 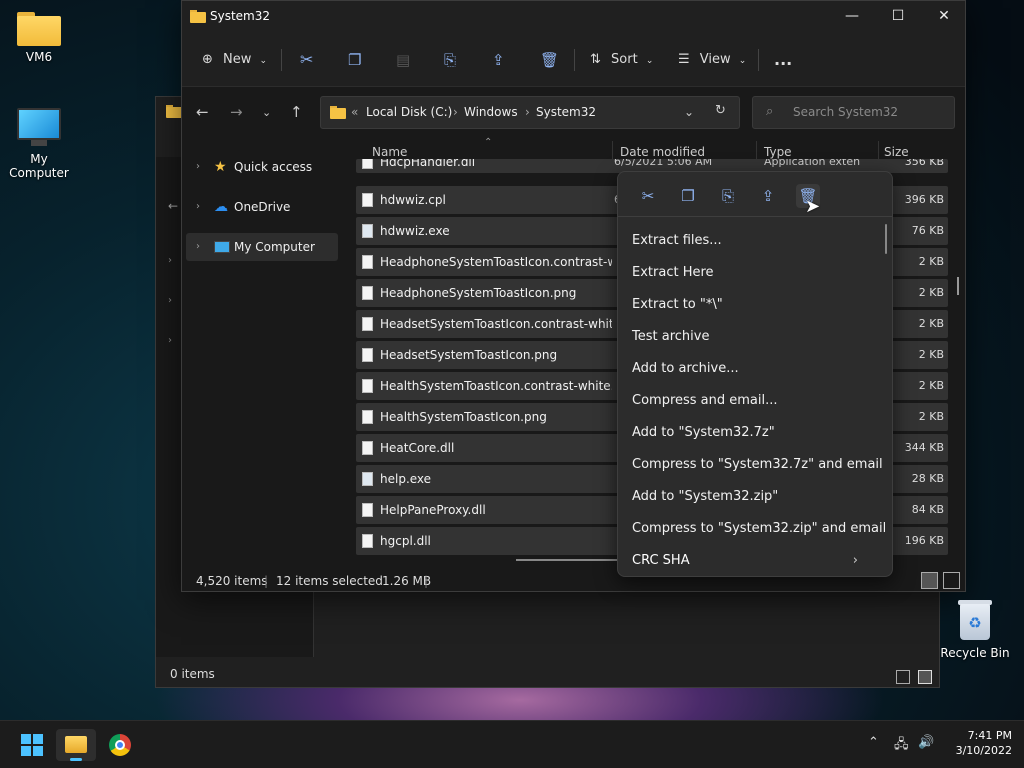 I want to click on show-hidden-icons-chevron-icon: ⌃, so click(x=873, y=742).